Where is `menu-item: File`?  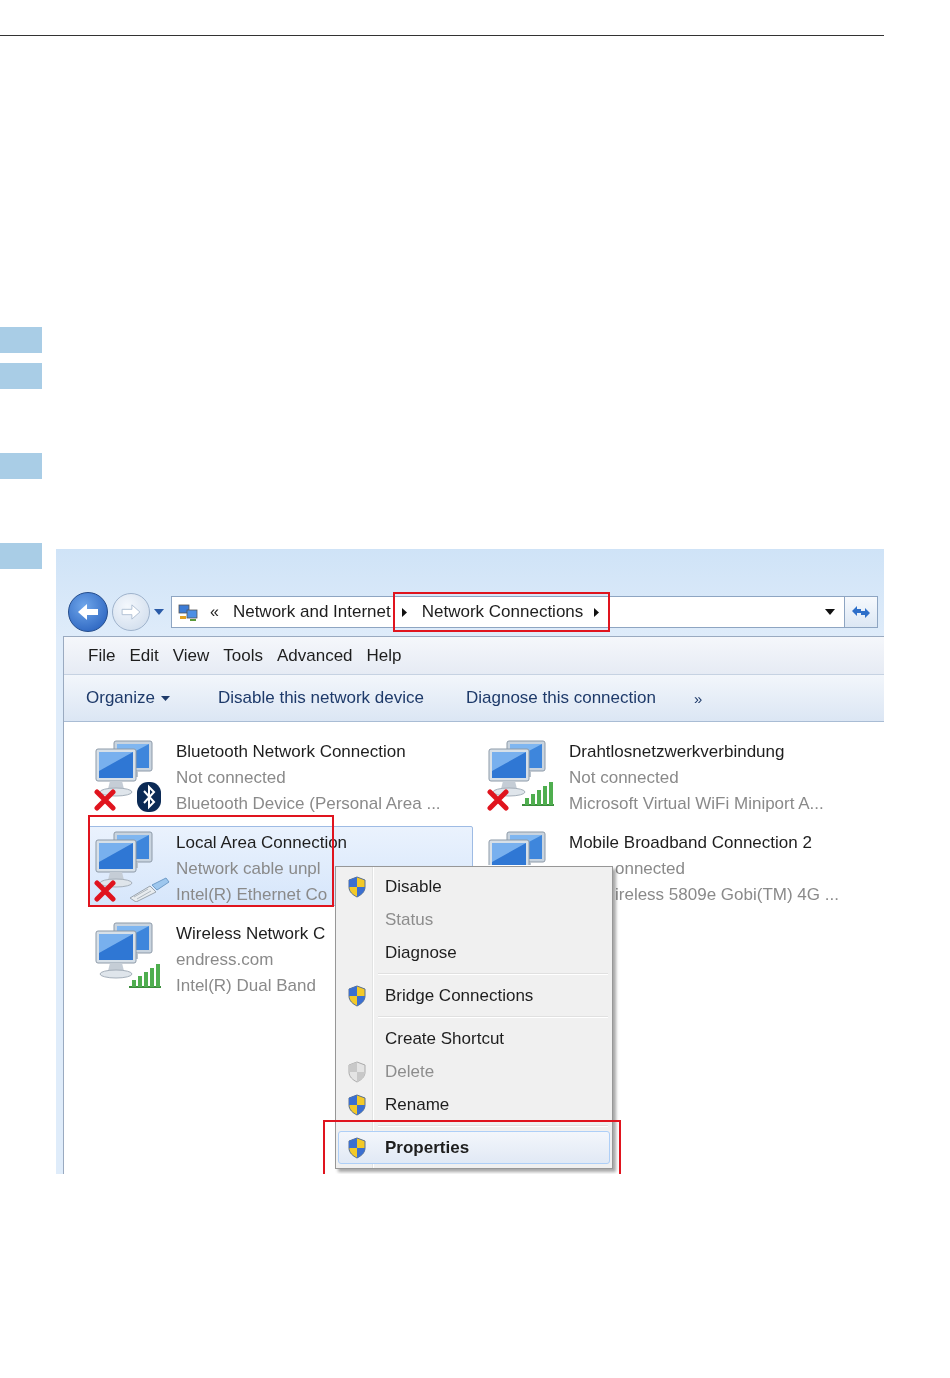 menu-item: File is located at coordinates (102, 655).